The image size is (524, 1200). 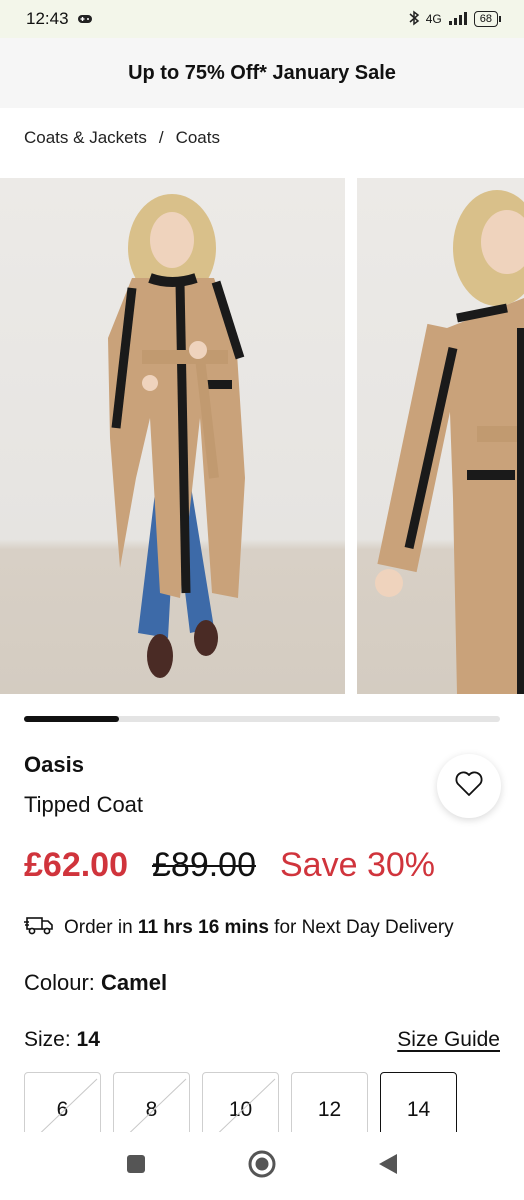 I want to click on current-price: £62.00, so click(x=76, y=865).